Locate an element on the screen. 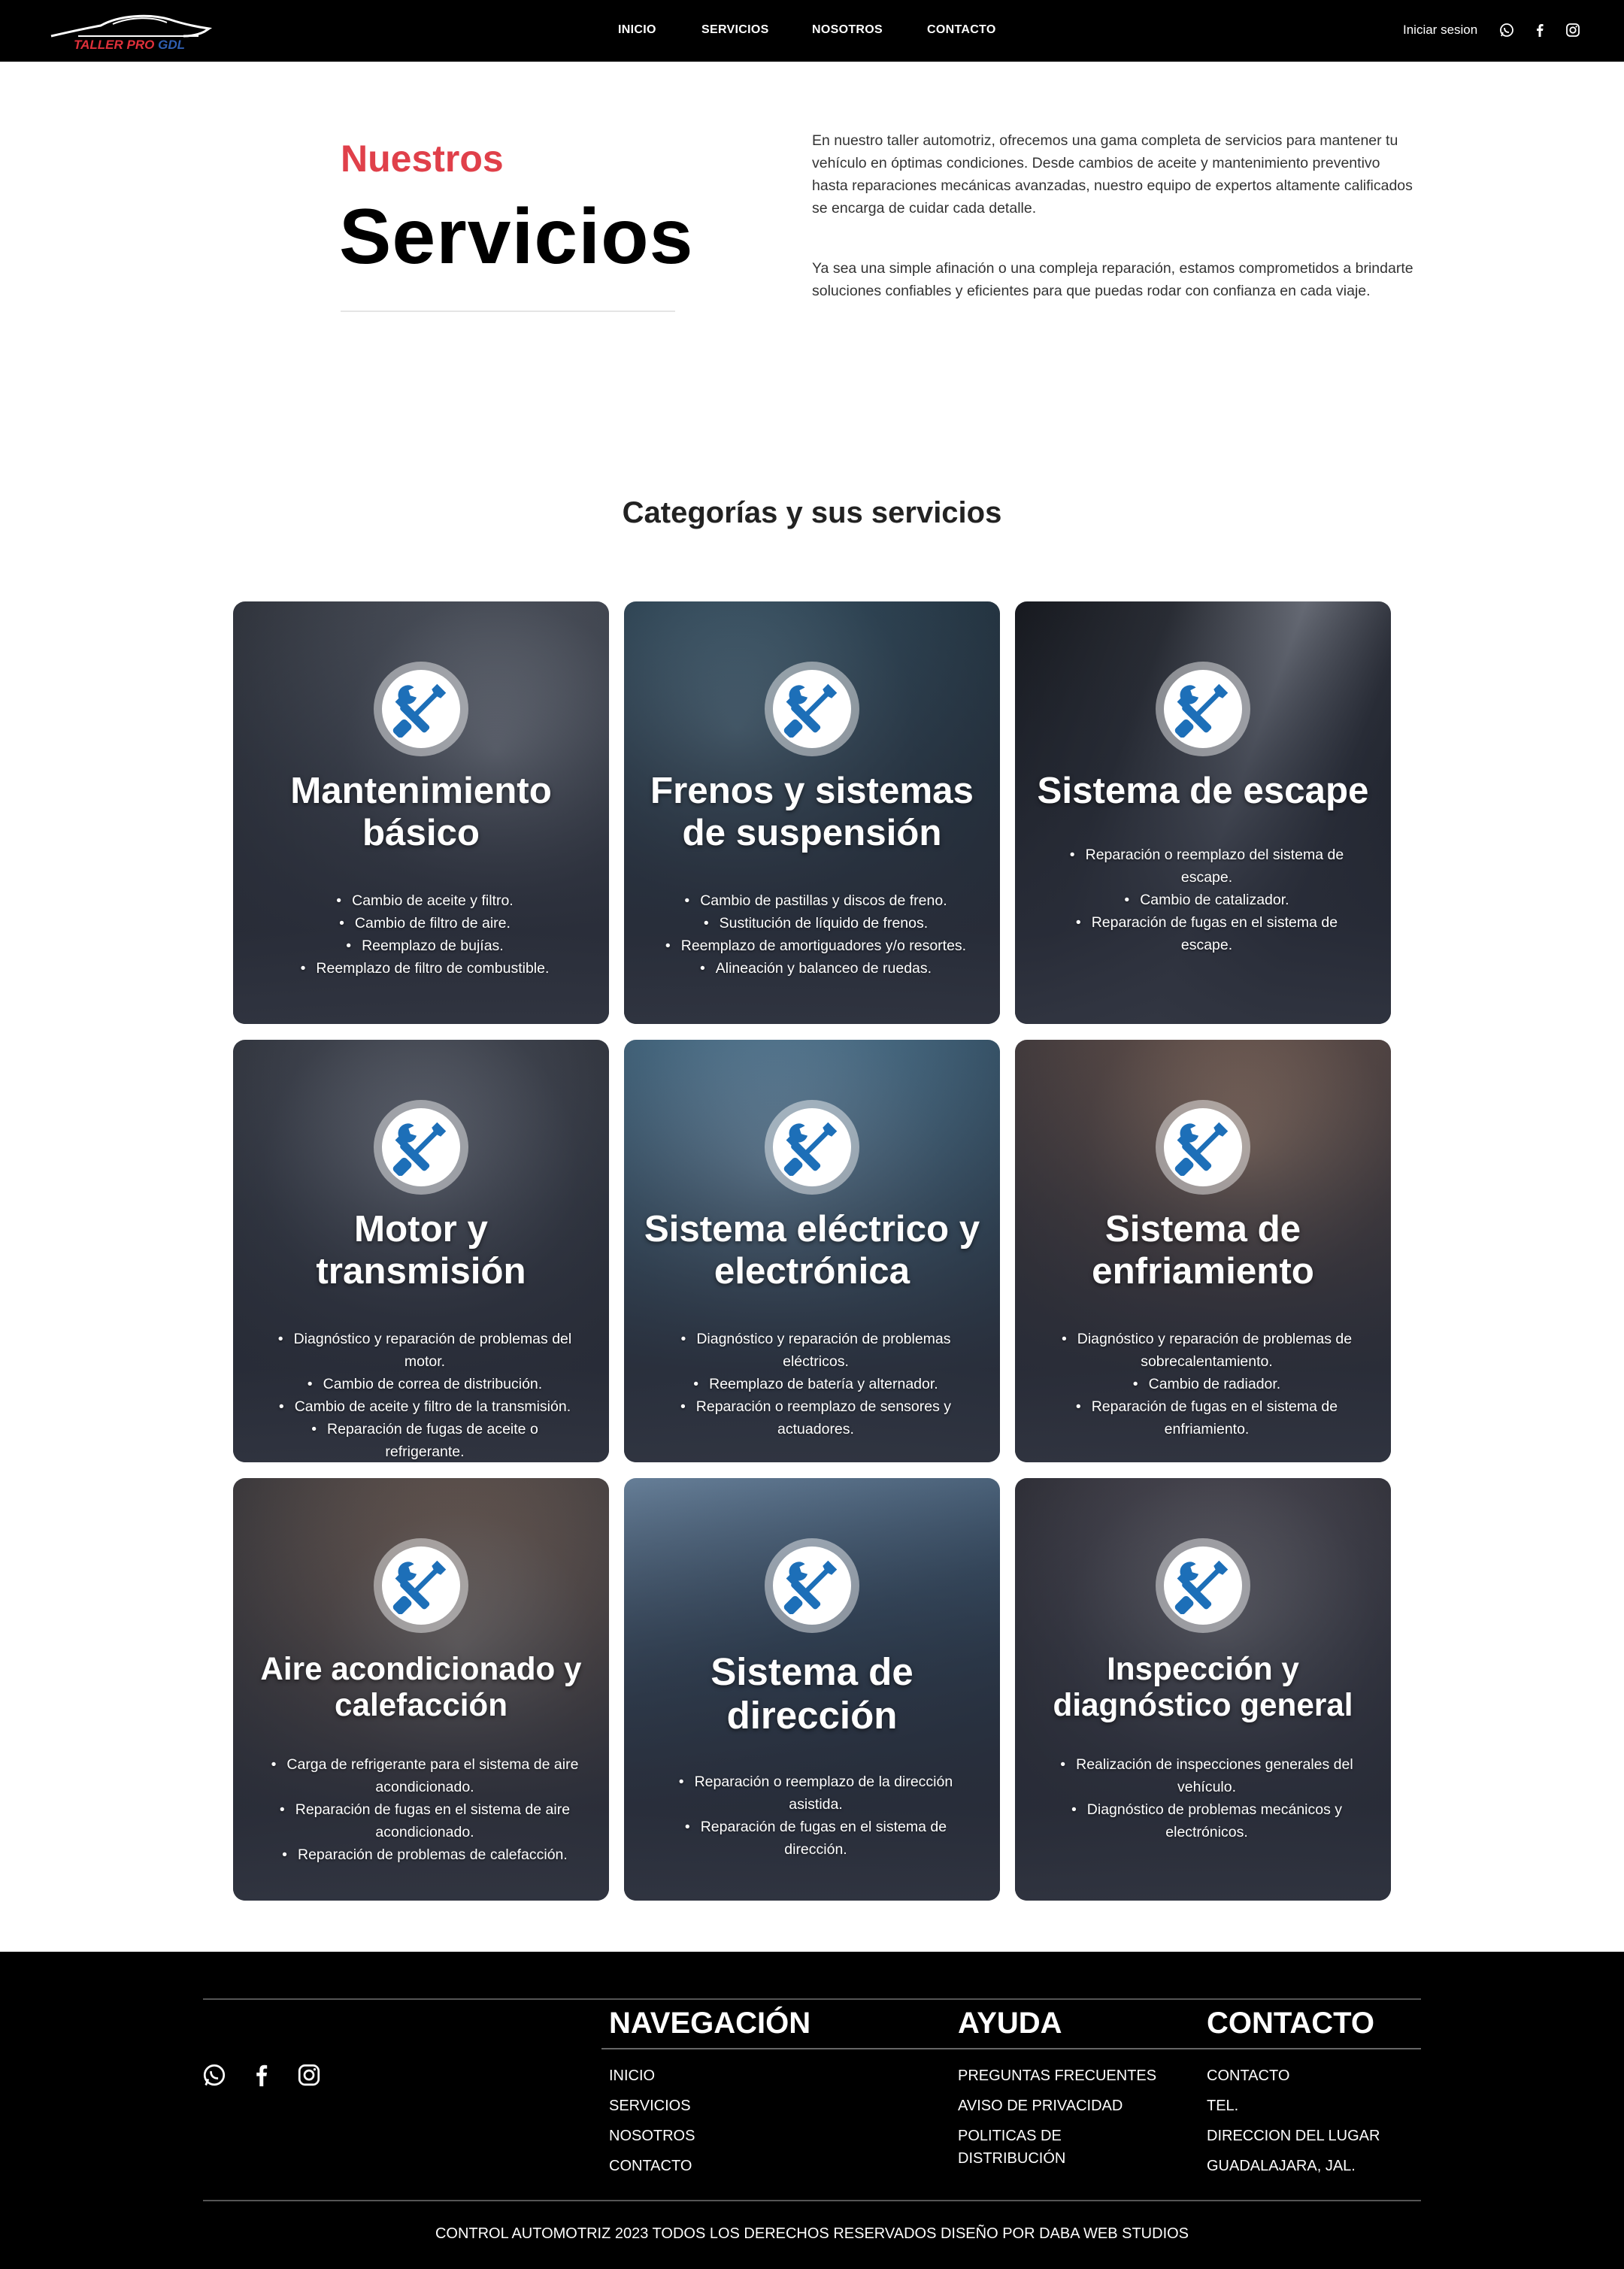  footer-city: GUADALAJARA, JAL. is located at coordinates (1281, 2166).